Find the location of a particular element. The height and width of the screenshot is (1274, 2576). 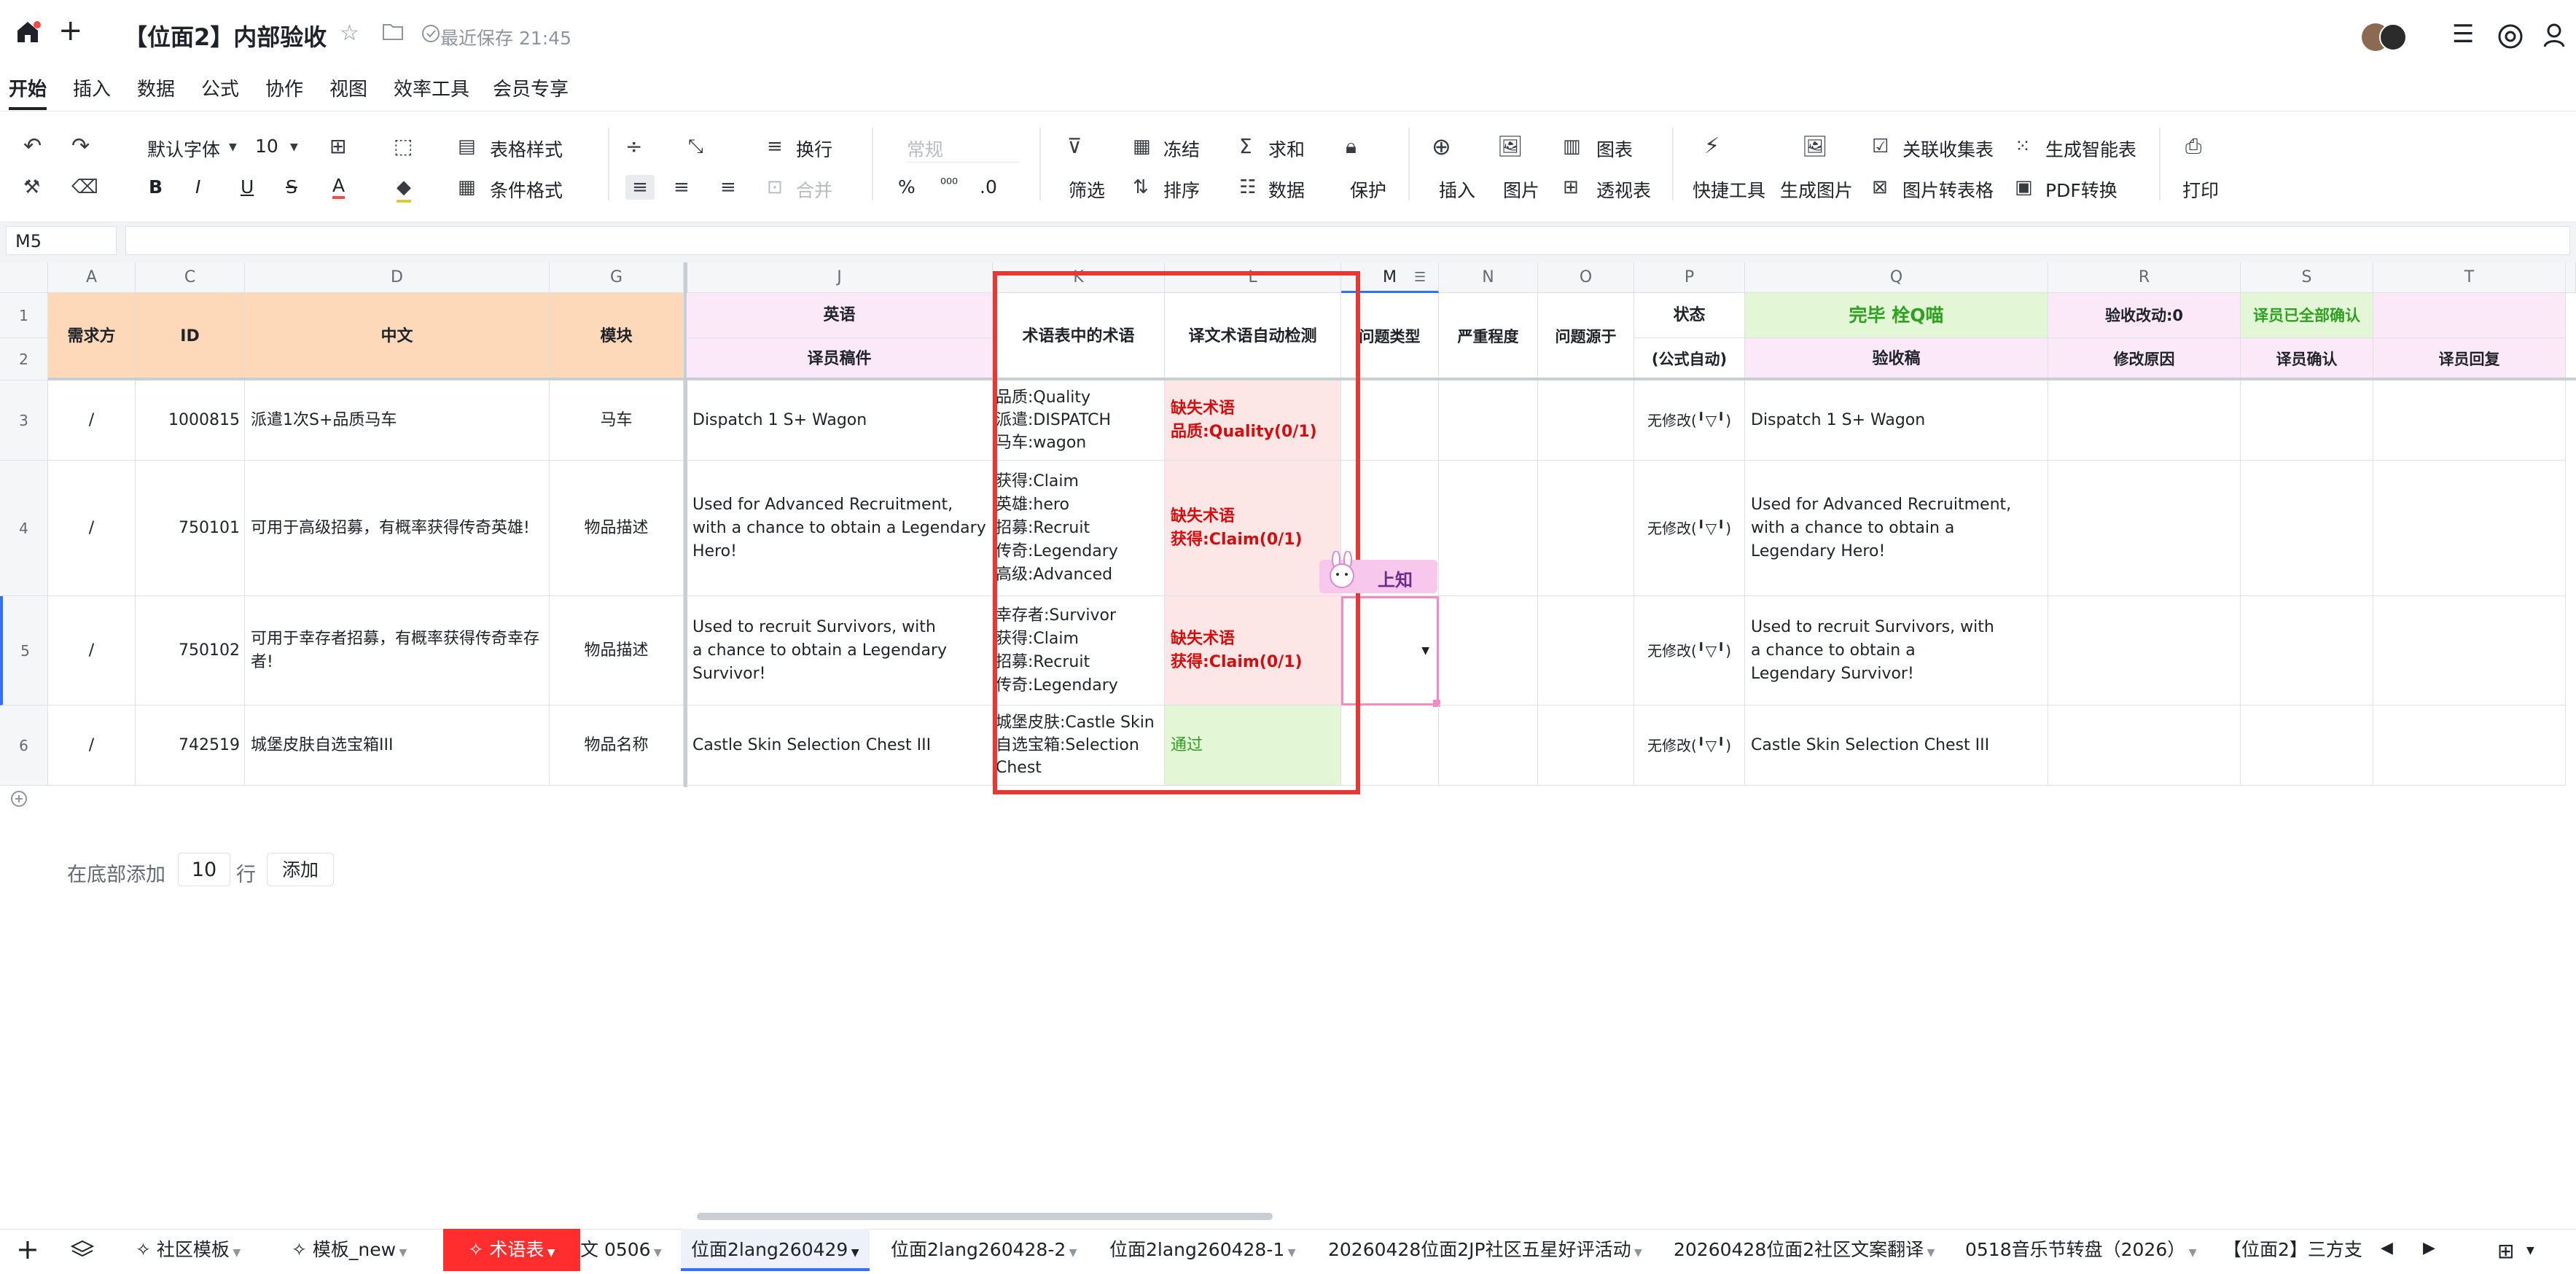

percent-icon: % is located at coordinates (907, 187).